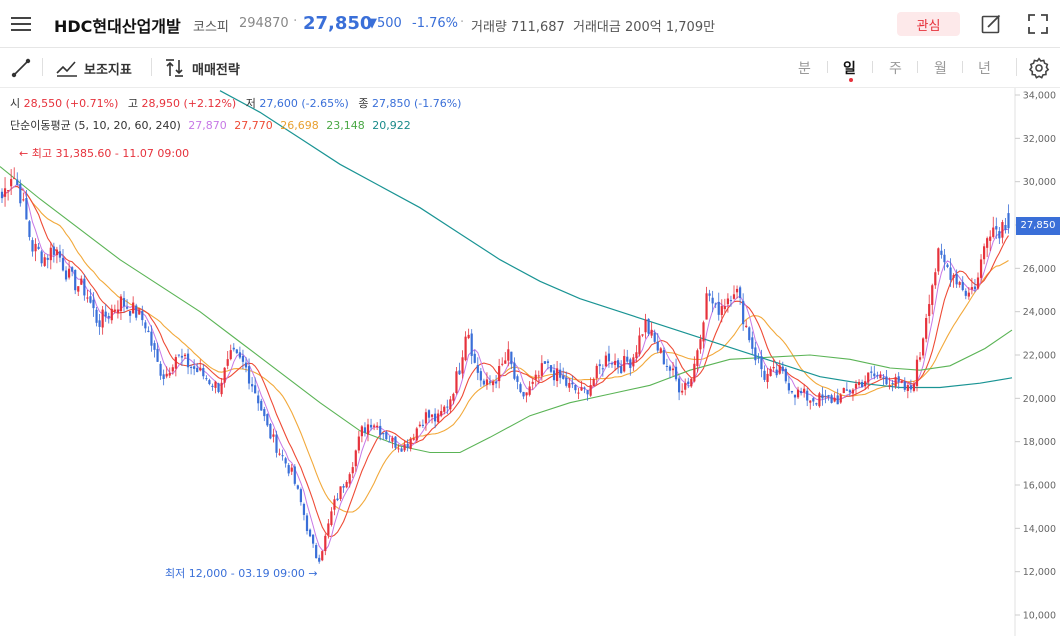 This screenshot has width=1060, height=640. I want to click on chart-toolbar: 보조지표 매매전략 분 일 주 월 년, so click(530, 68).